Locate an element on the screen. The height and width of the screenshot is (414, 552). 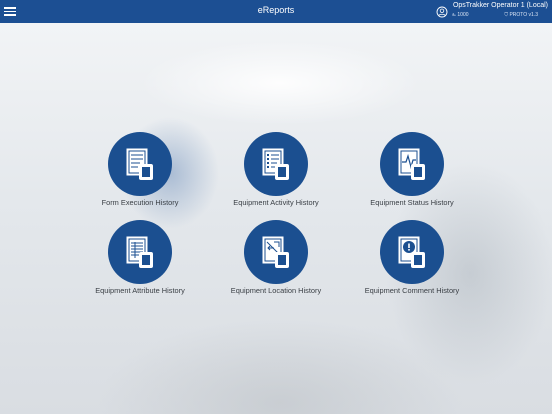
report-label: Equipment Activity History is located at coordinates (276, 202).